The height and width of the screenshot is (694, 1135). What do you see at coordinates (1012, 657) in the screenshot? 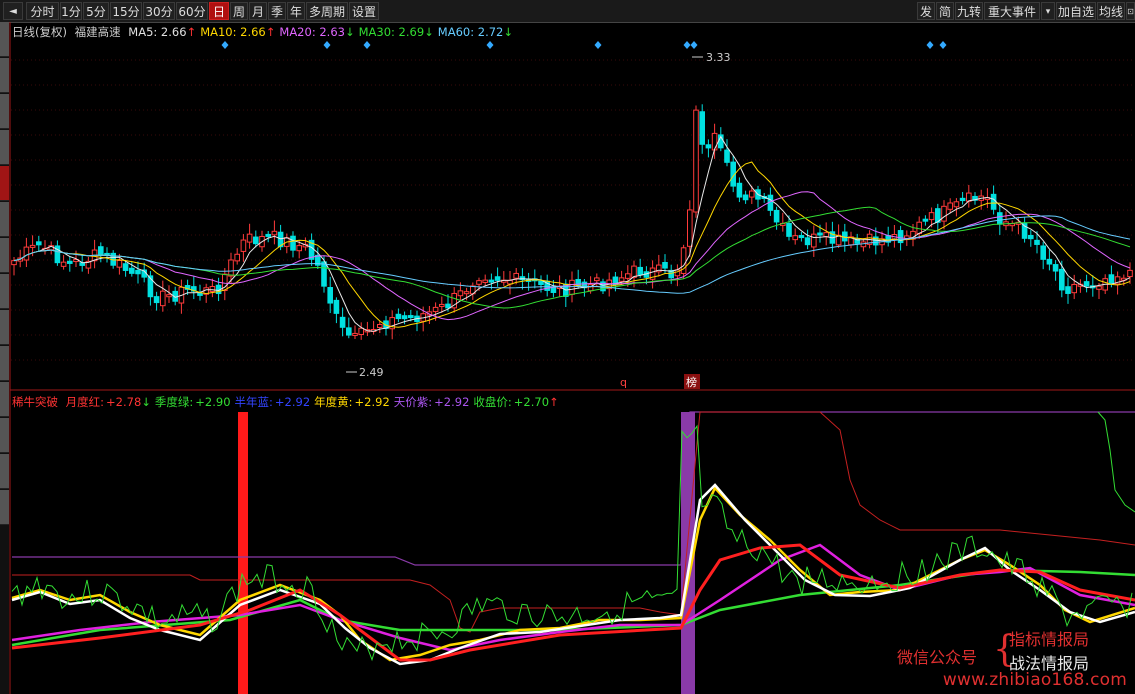
I see `watermark: 微信公众号 { 指标情报局 战法情报局 www.zhibiao168.com` at bounding box center [1012, 657].